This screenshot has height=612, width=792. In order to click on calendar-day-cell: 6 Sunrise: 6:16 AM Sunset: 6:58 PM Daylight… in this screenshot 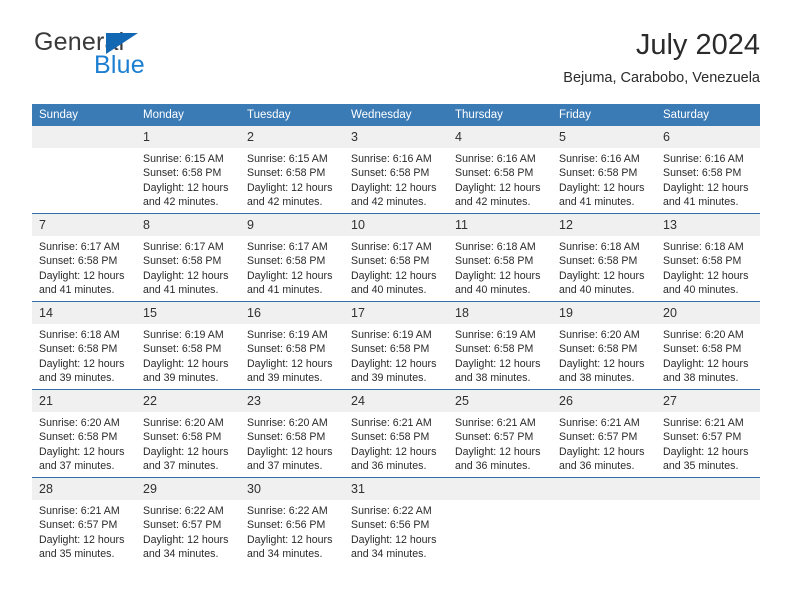, I will do `click(708, 170)`.